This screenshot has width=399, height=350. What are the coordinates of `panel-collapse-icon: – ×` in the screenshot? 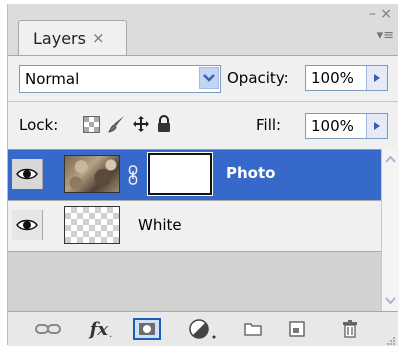 It's located at (380, 14).